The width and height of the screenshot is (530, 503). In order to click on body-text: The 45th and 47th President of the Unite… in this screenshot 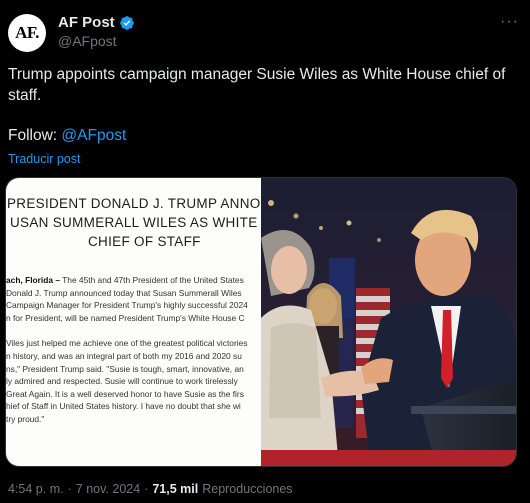, I will do `click(152, 280)`.